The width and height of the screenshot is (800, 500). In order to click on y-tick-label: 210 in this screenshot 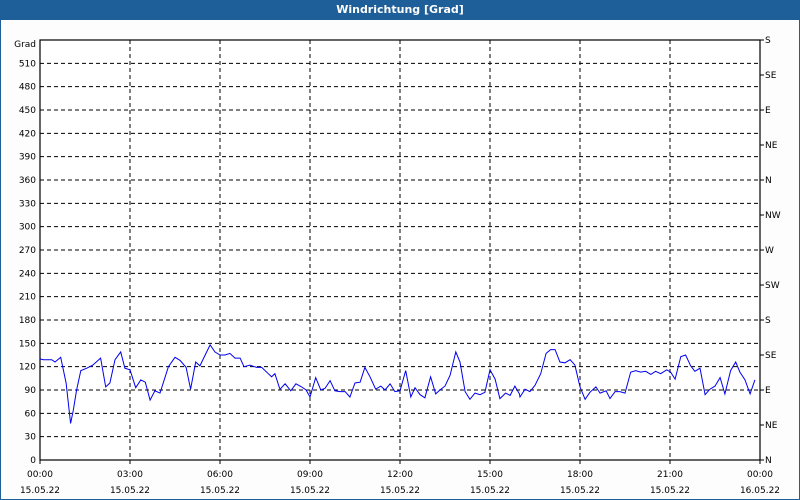, I will do `click(27, 298)`.